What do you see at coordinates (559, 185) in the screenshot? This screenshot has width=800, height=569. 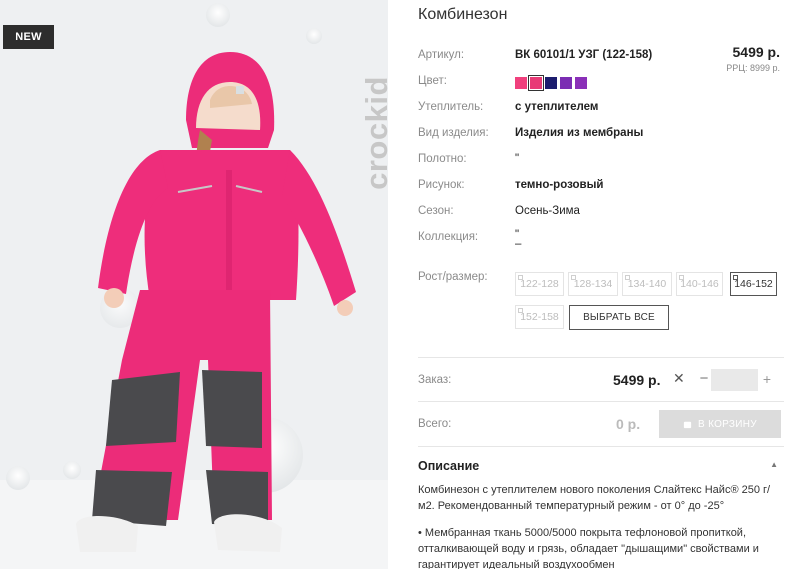 I see `attr-value-pattern: темно-розовый` at bounding box center [559, 185].